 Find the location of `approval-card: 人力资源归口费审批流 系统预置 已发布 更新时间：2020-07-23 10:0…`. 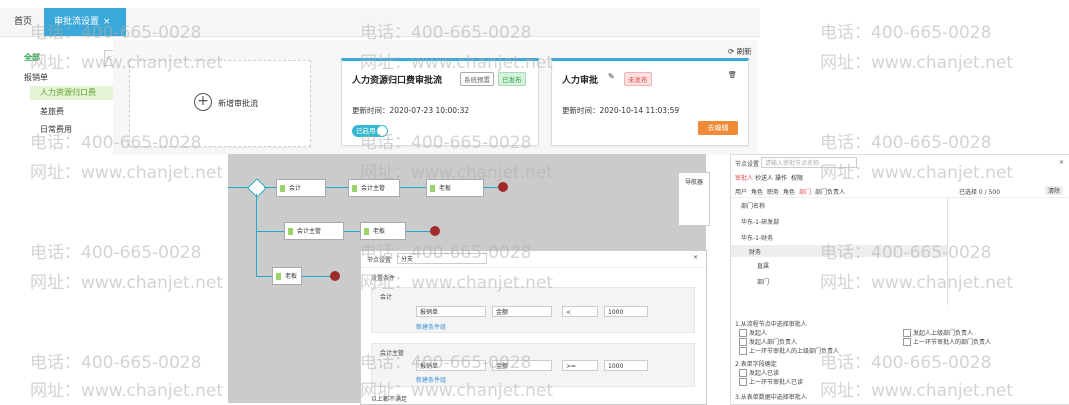

approval-card: 人力资源归口费审批流 系统预置 已发布 更新时间：2020-07-23 10:0… is located at coordinates (440, 102).